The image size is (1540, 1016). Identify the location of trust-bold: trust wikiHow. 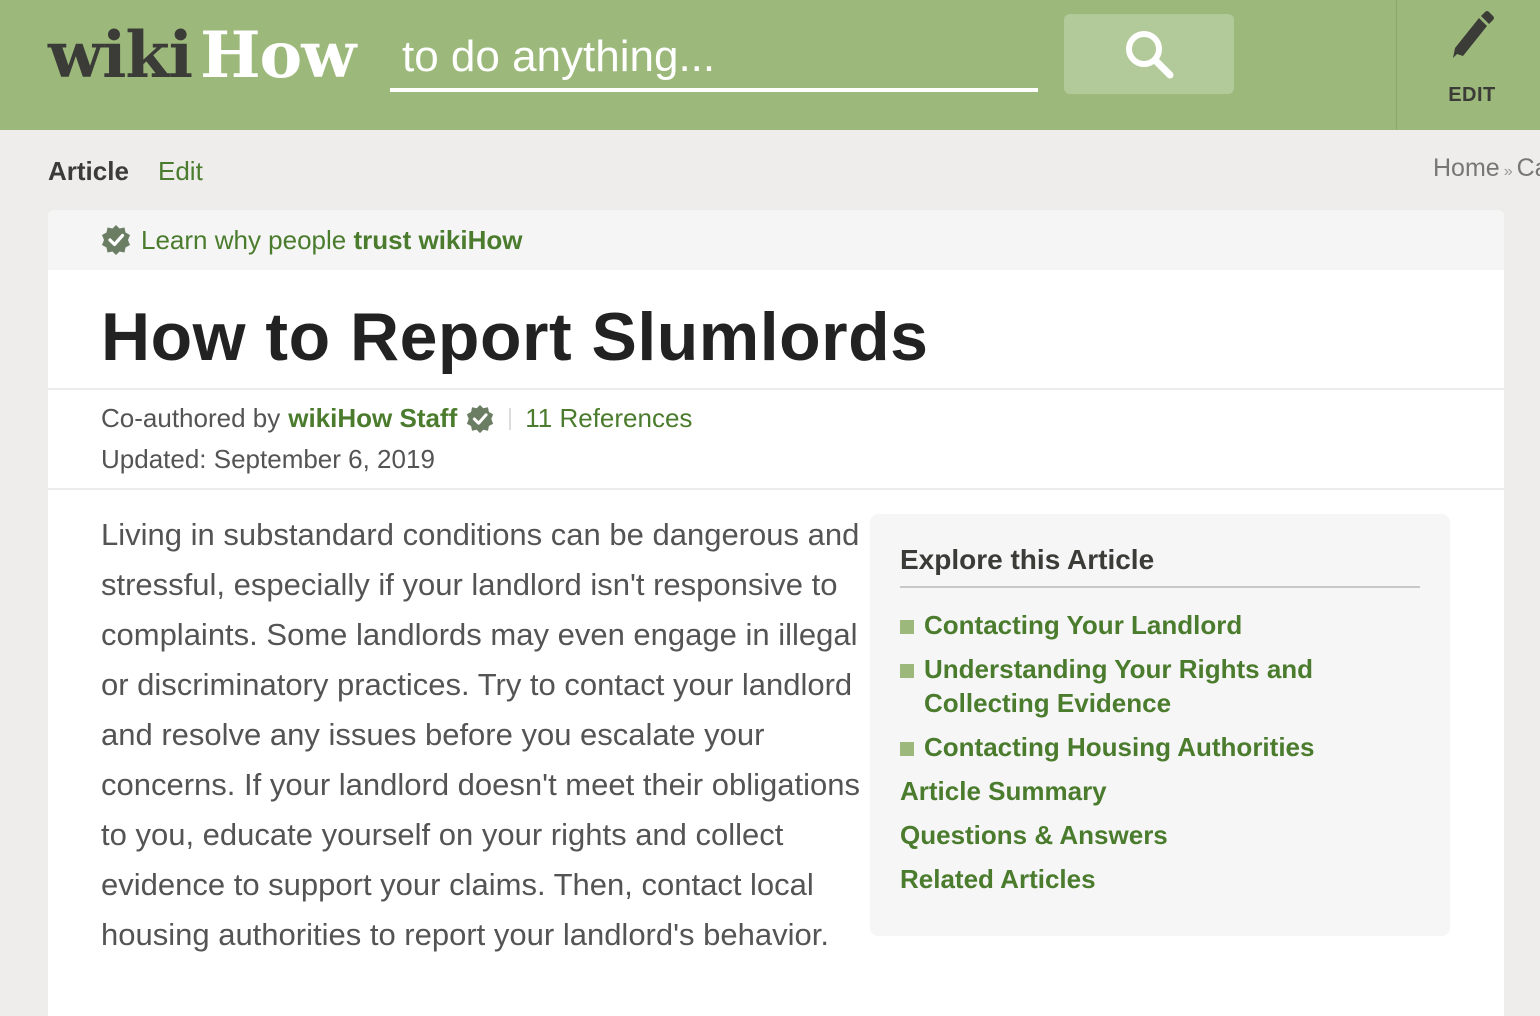
(438, 240).